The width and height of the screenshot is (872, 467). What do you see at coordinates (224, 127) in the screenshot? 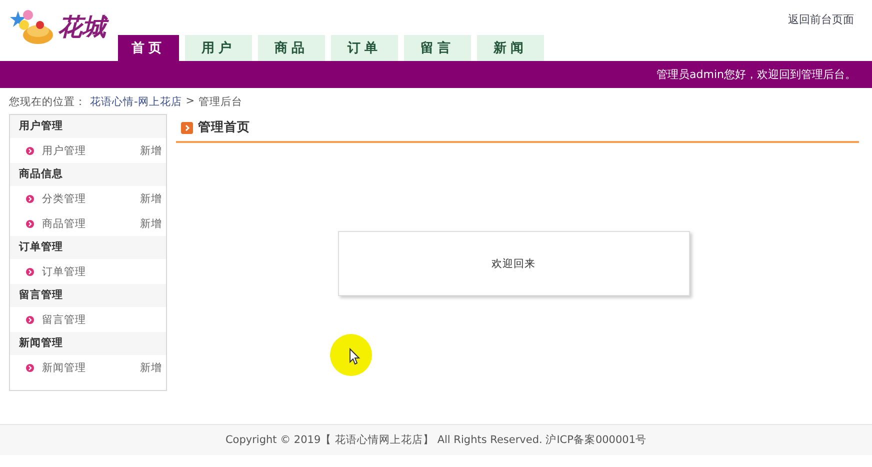
I see `section-title: 管理首页` at bounding box center [224, 127].